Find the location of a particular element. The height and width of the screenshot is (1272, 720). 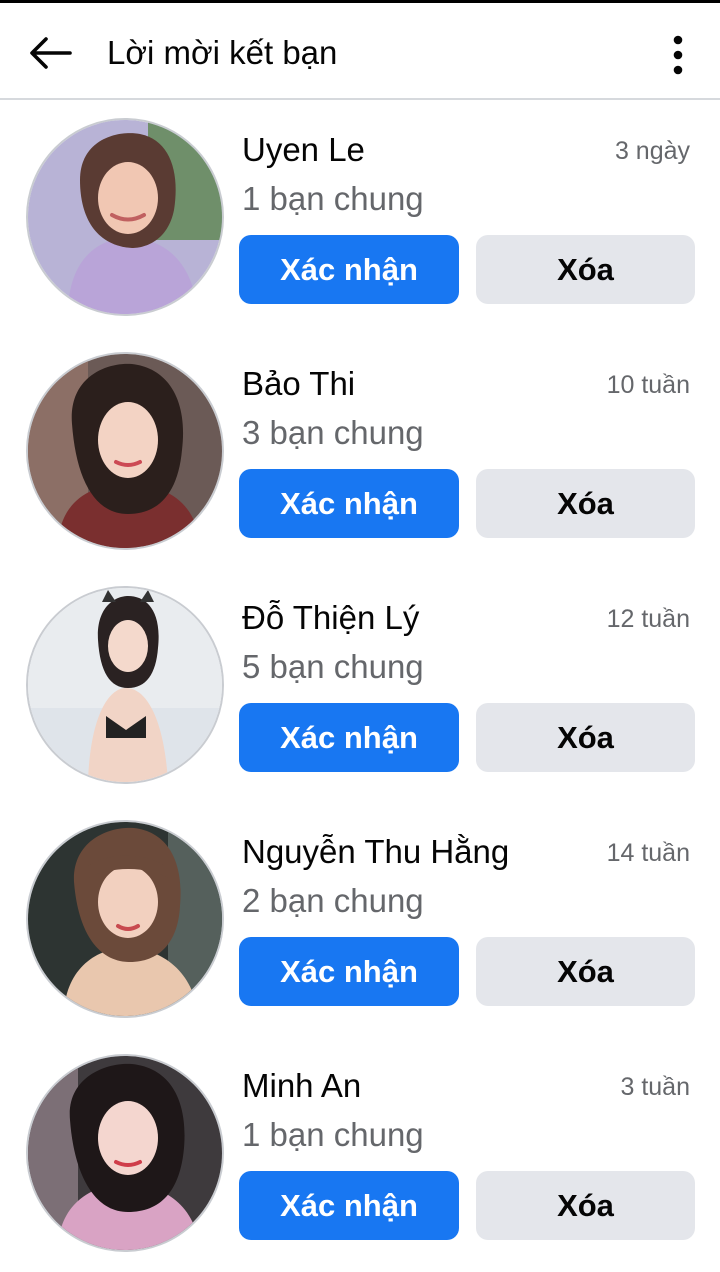

requester-name: Minh An is located at coordinates (301, 1086).